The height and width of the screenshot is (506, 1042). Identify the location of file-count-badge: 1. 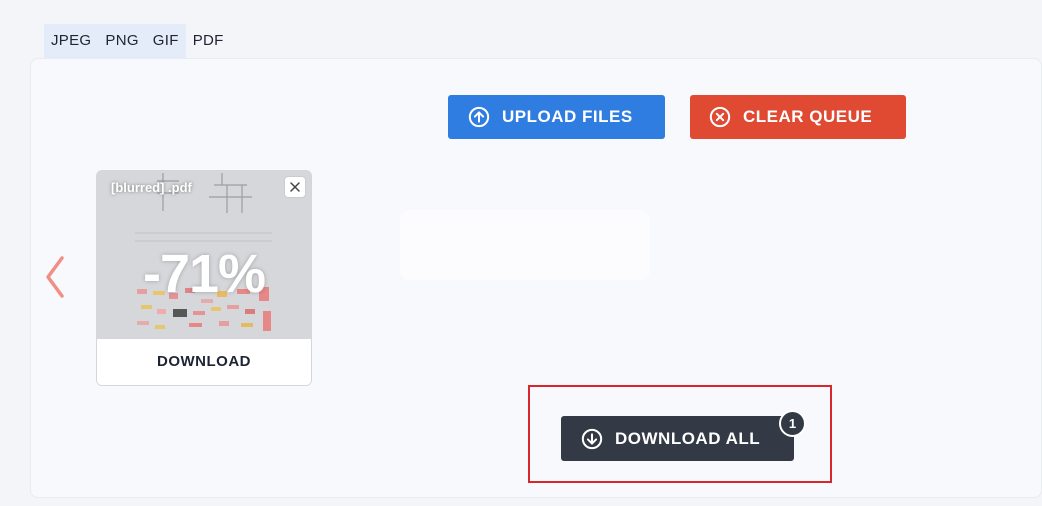
(792, 423).